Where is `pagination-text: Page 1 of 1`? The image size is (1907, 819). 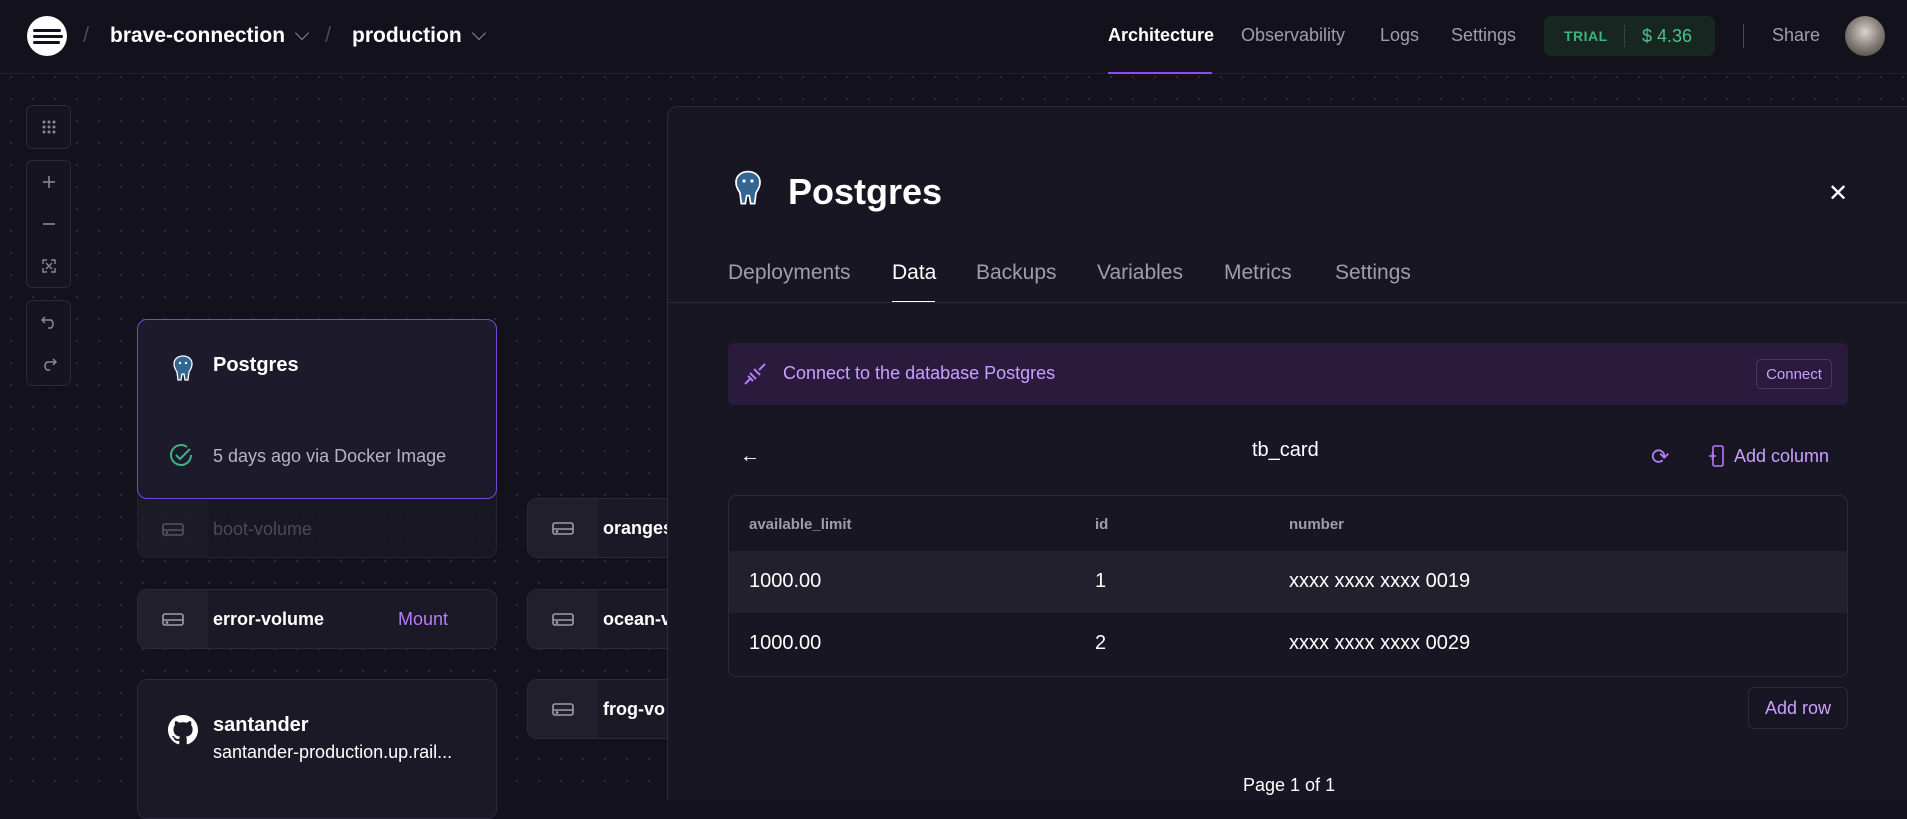 pagination-text: Page 1 of 1 is located at coordinates (1289, 785).